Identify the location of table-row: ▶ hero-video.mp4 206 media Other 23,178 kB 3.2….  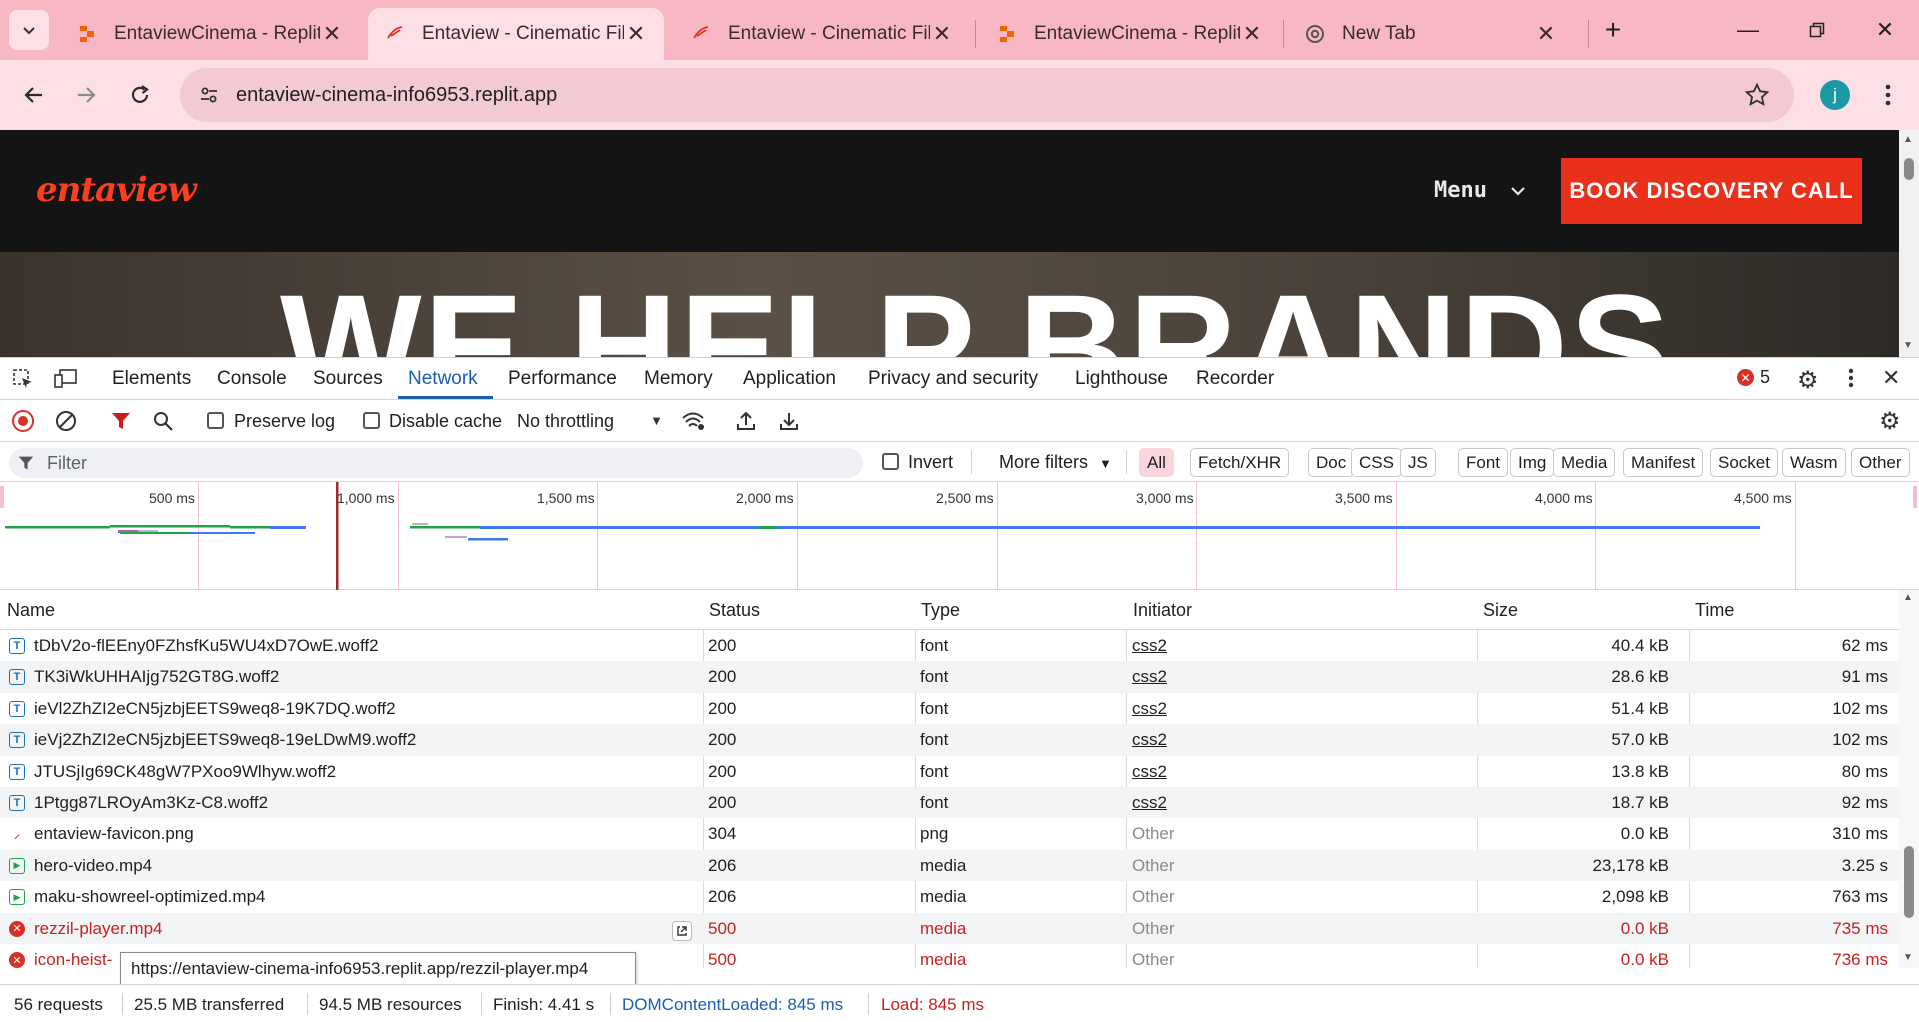
(949, 865).